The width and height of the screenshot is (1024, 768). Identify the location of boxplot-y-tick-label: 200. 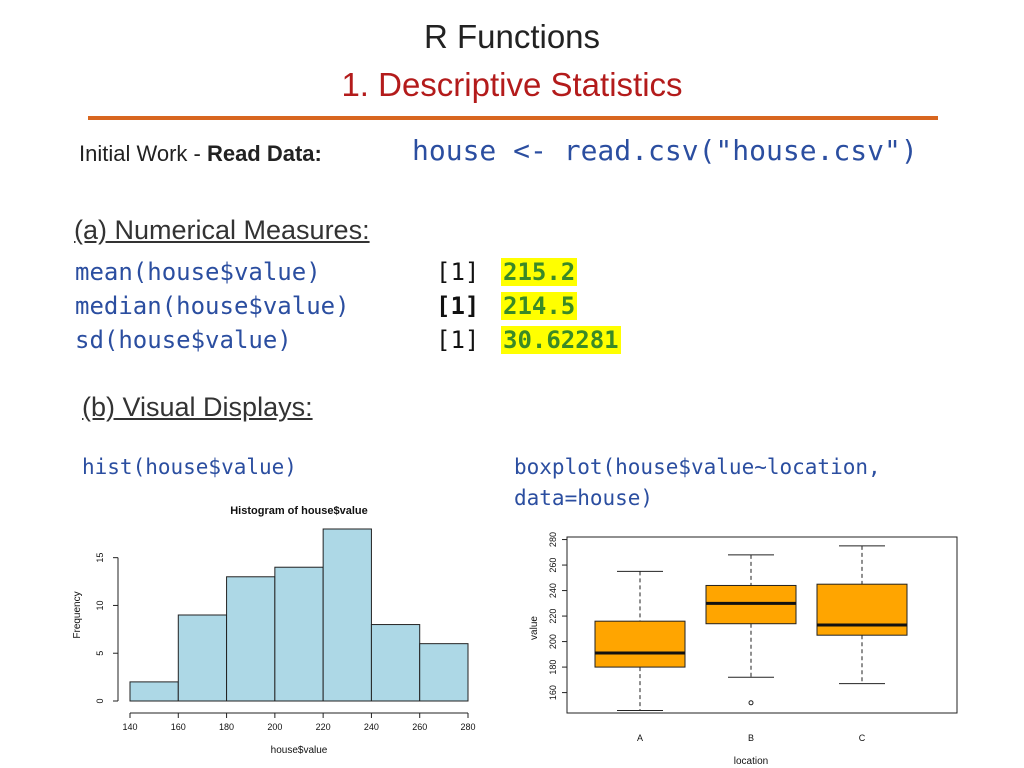
(553, 641).